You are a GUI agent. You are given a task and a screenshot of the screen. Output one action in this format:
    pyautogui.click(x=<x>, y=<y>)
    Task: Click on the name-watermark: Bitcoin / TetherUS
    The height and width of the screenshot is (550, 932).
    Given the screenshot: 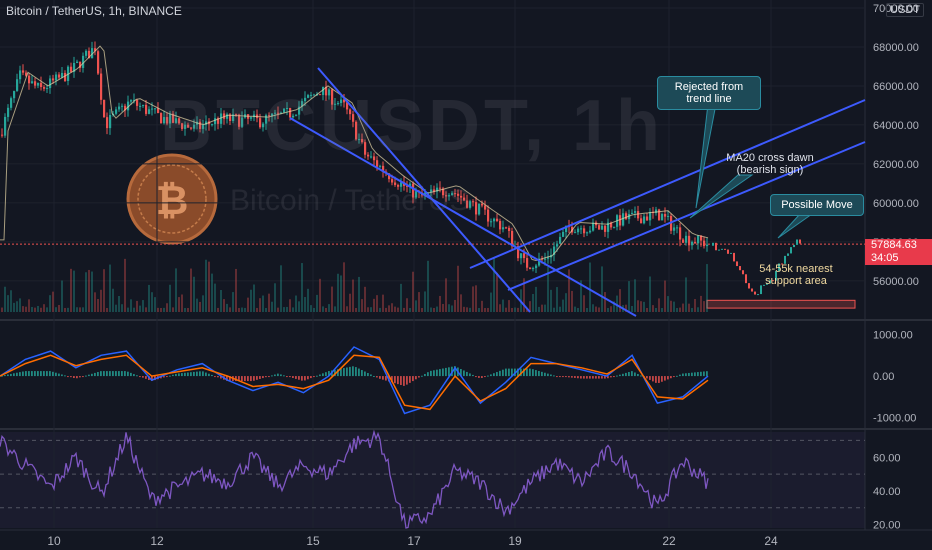 What is the action you would take?
    pyautogui.click(x=350, y=200)
    